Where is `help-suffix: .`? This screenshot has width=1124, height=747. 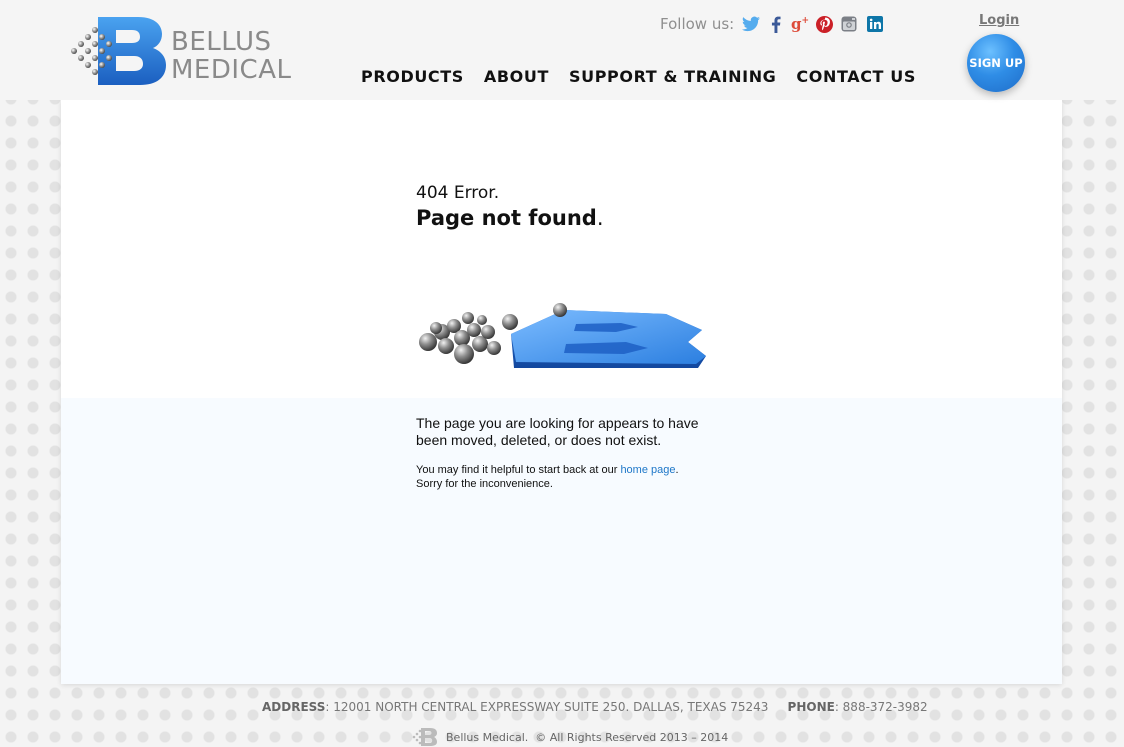
help-suffix: . is located at coordinates (677, 470).